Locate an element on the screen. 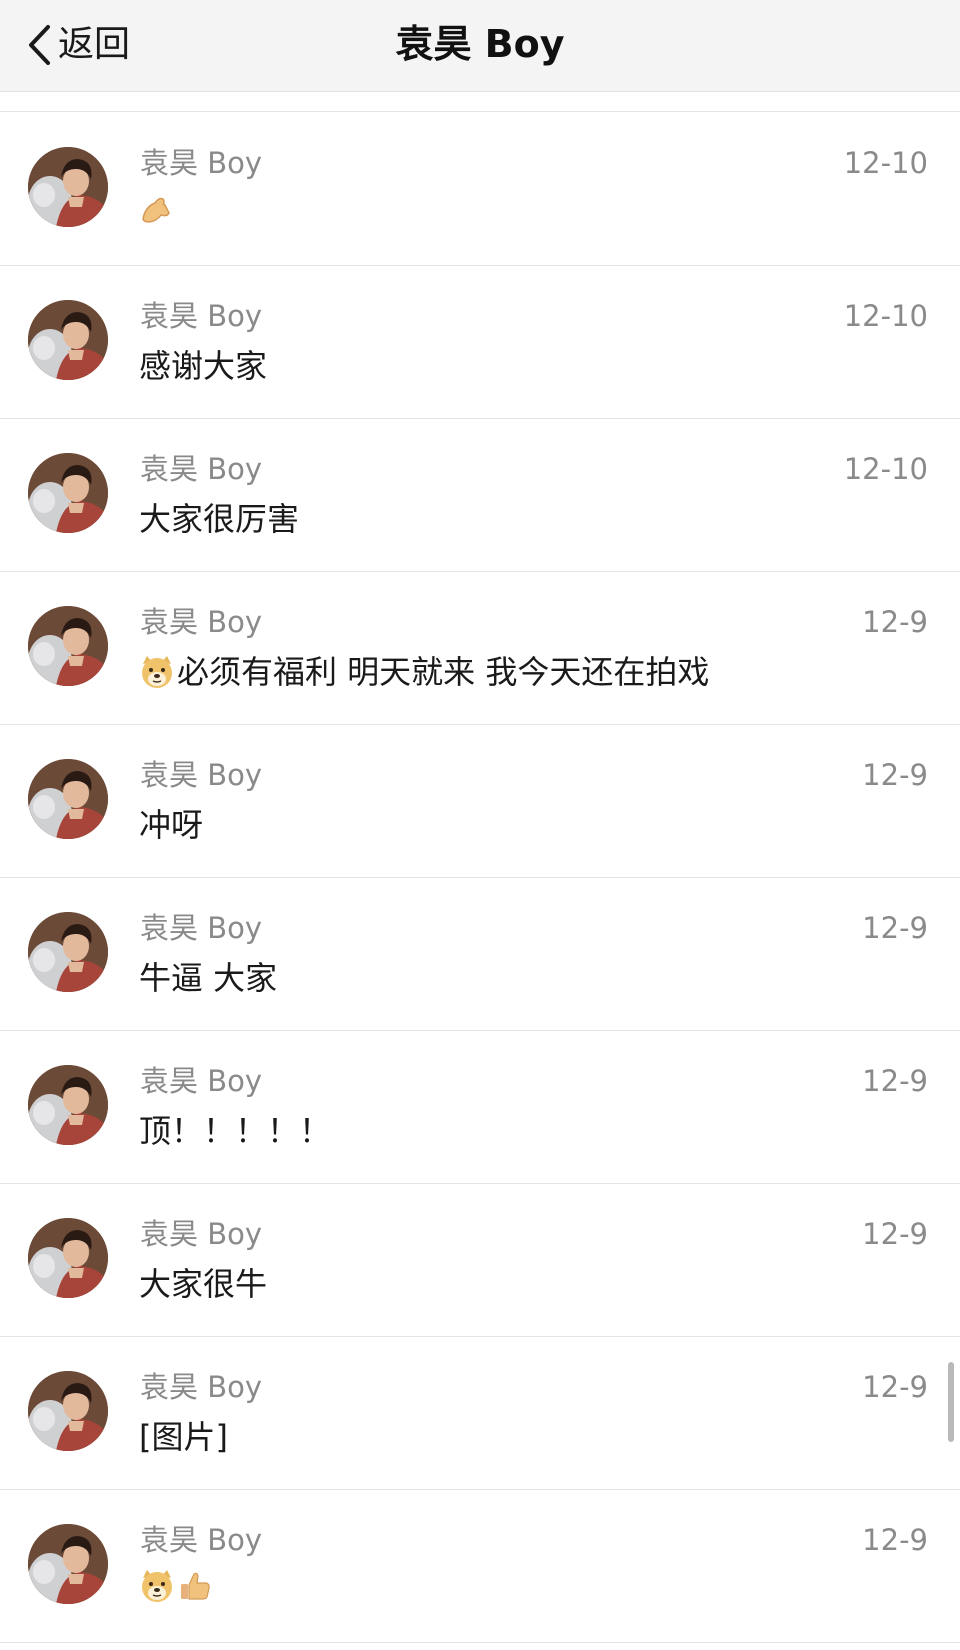 The image size is (960, 1650). message-row: 袁昊 Boy 12-9 冲呀 is located at coordinates (480, 801).